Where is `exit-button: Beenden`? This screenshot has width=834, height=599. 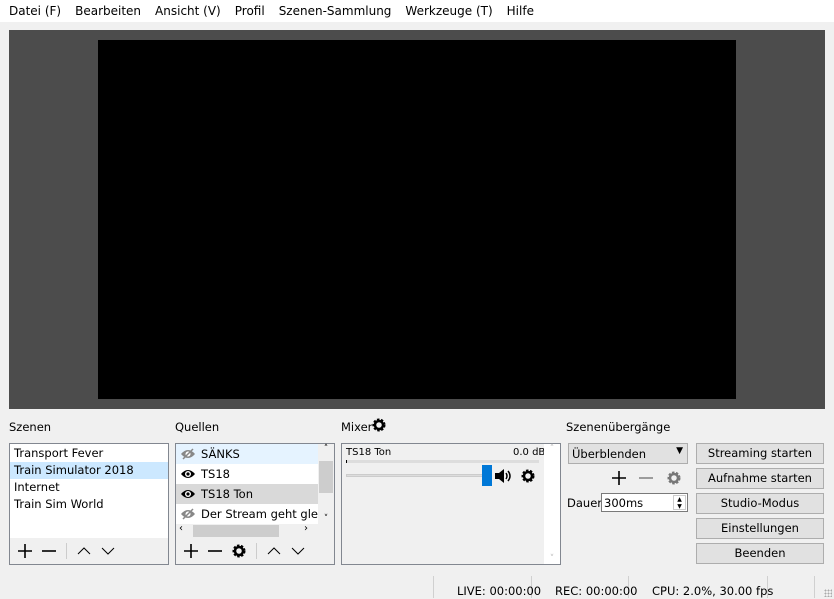 exit-button: Beenden is located at coordinates (760, 553).